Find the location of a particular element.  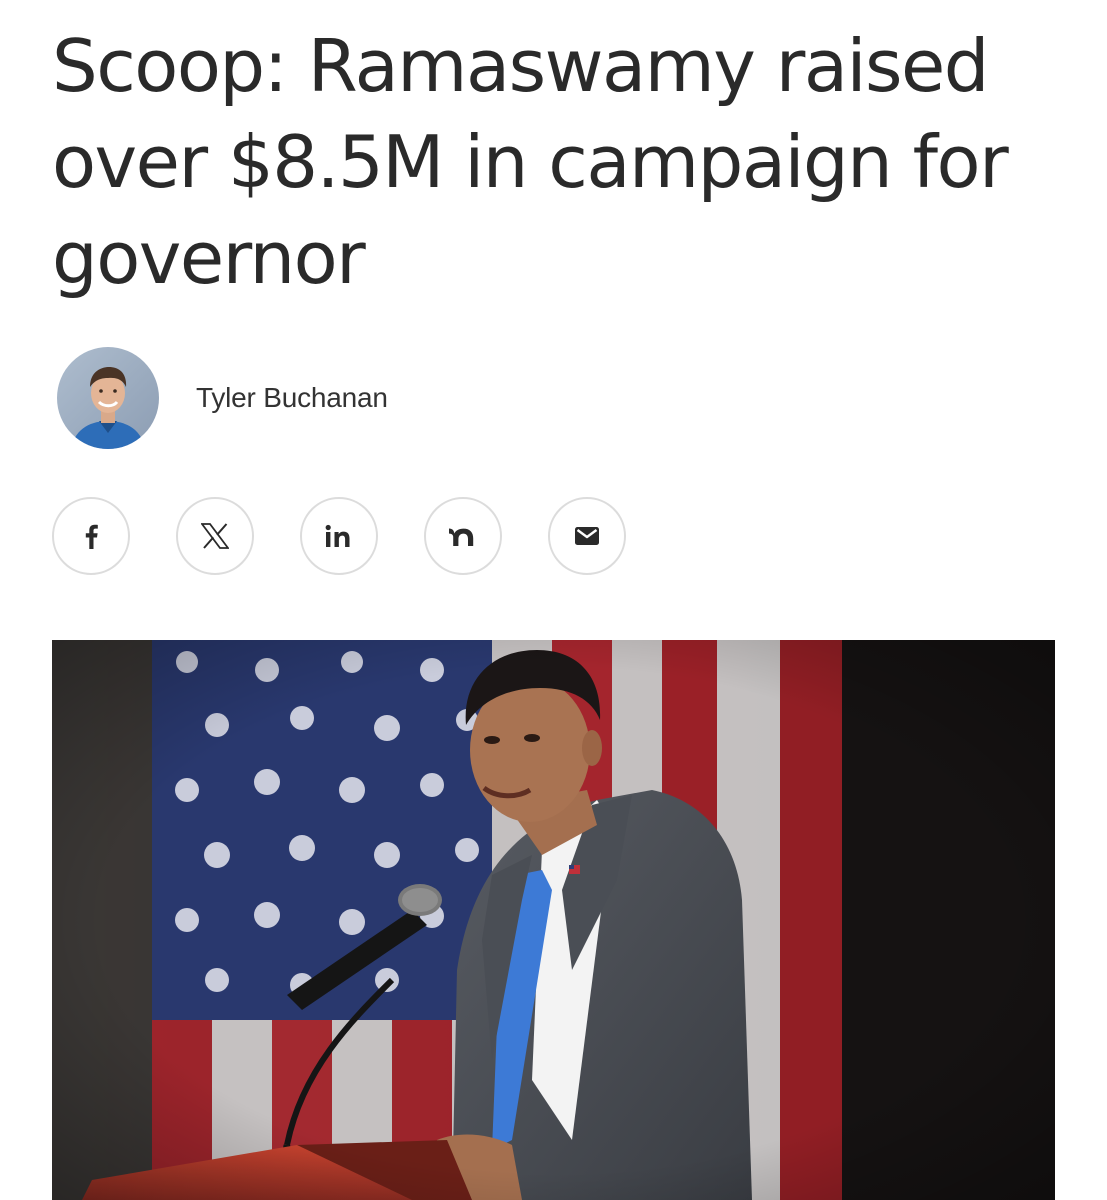

byline: Tyler Buchanan is located at coordinates (222, 398).